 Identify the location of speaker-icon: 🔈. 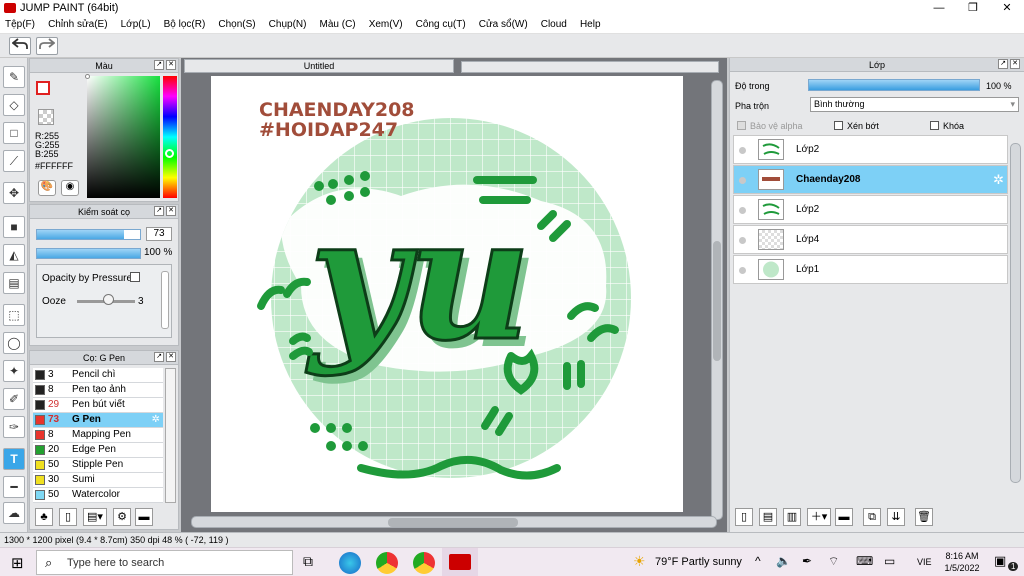
(783, 561).